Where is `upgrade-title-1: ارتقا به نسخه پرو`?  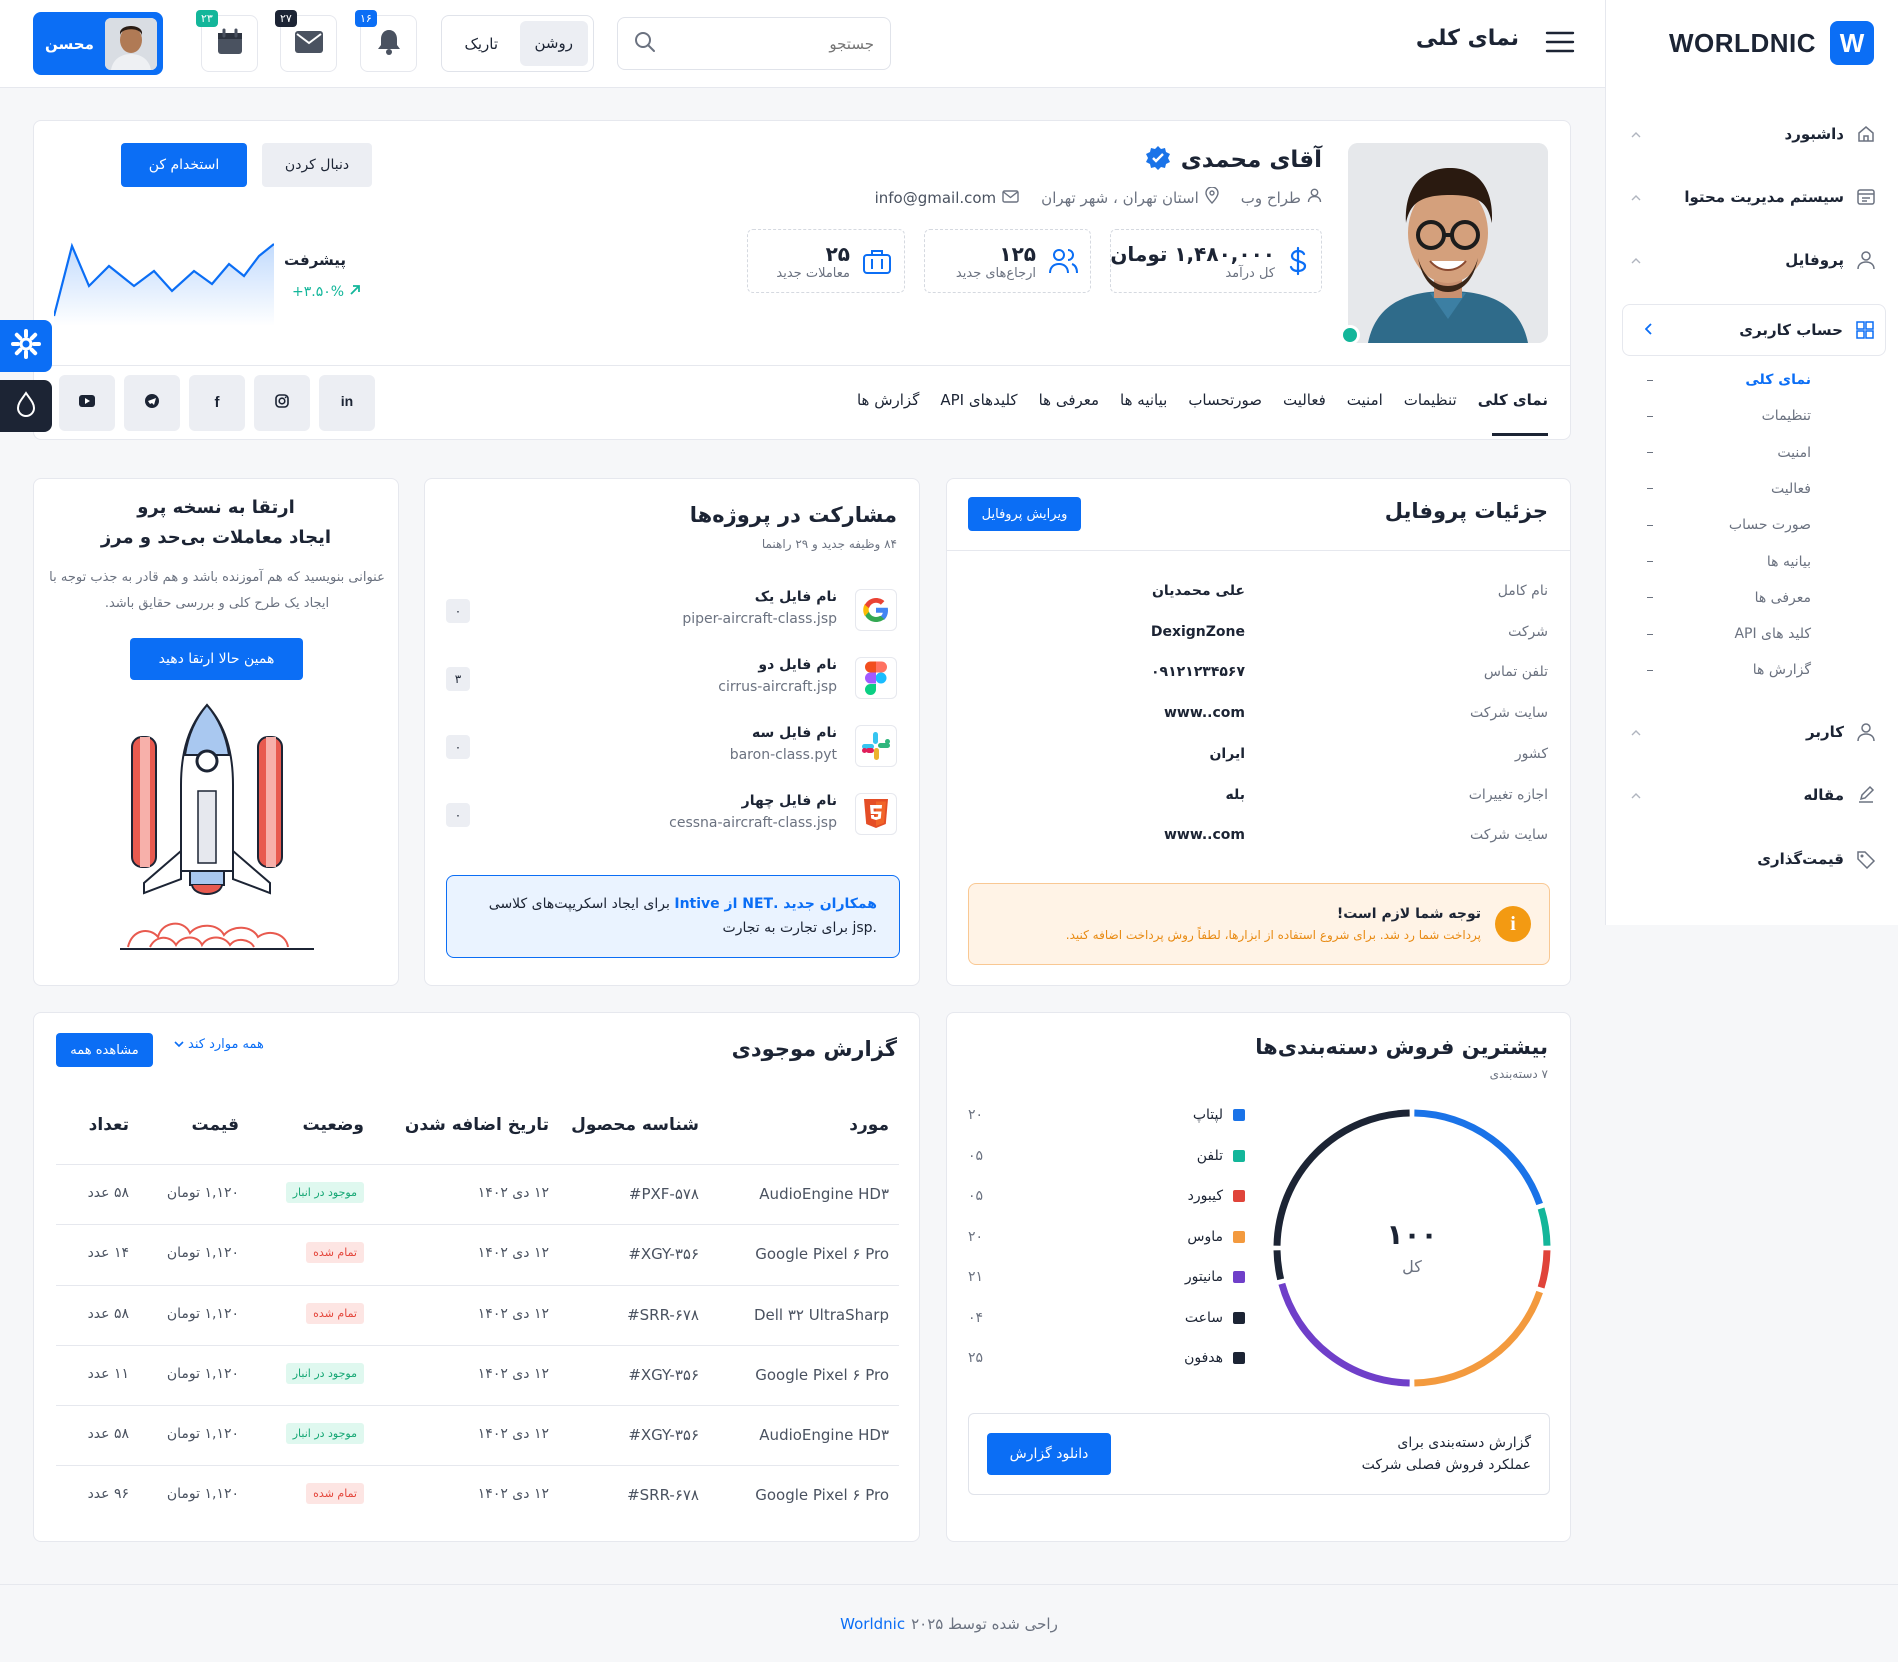
upgrade-title-1: ارتقا به نسخه پرو is located at coordinates (216, 507).